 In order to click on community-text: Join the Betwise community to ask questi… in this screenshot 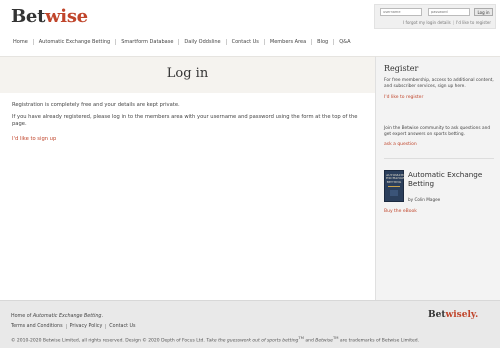, I will do `click(437, 131)`.